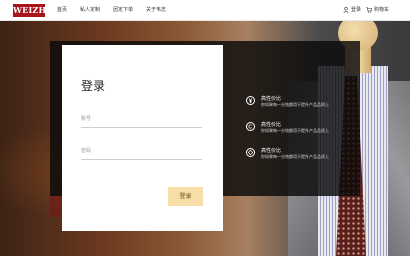  What do you see at coordinates (250, 152) in the screenshot?
I see `diamond-circle-icon` at bounding box center [250, 152].